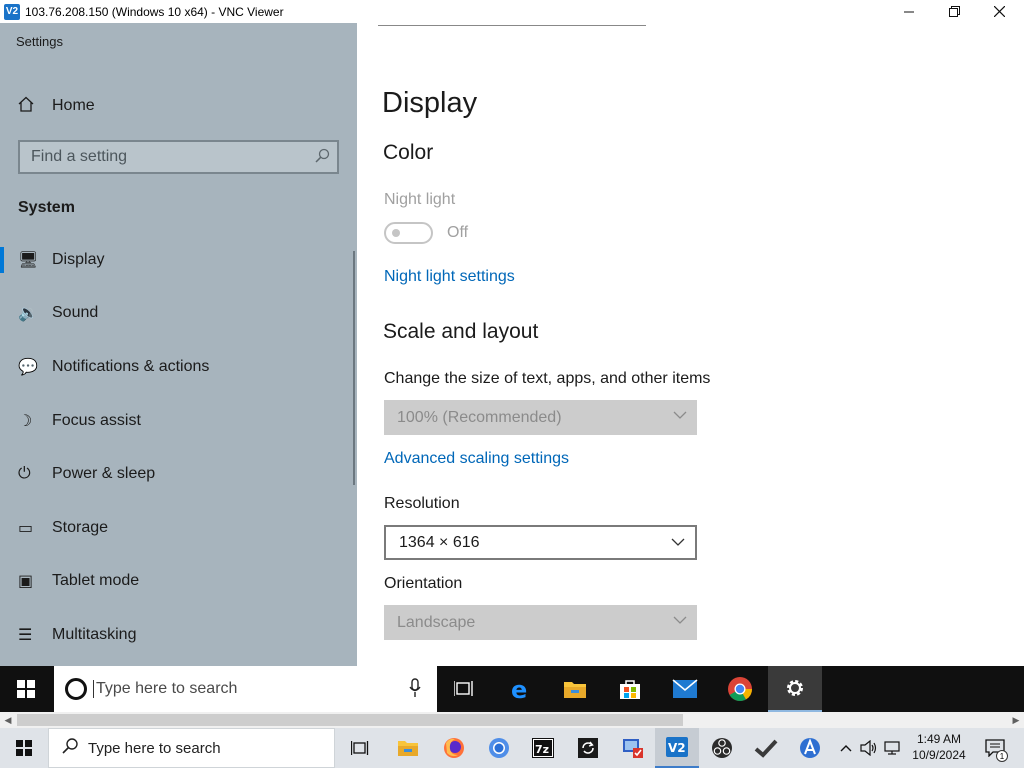 The width and height of the screenshot is (1024, 768). I want to click on speaker-icon: 🔉, so click(28, 314).